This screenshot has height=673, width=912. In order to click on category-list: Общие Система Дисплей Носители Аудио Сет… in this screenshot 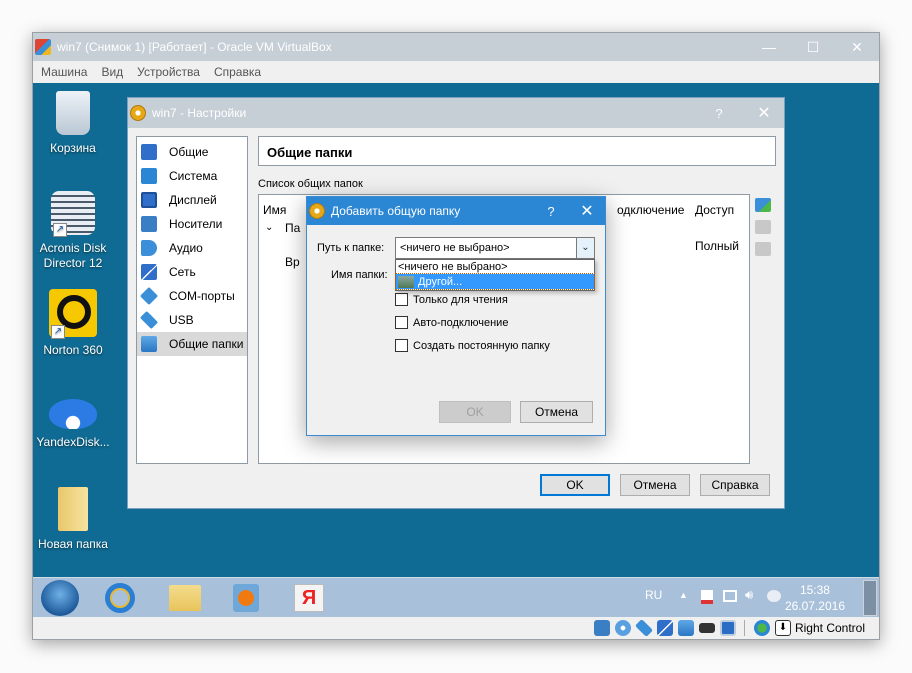, I will do `click(192, 300)`.